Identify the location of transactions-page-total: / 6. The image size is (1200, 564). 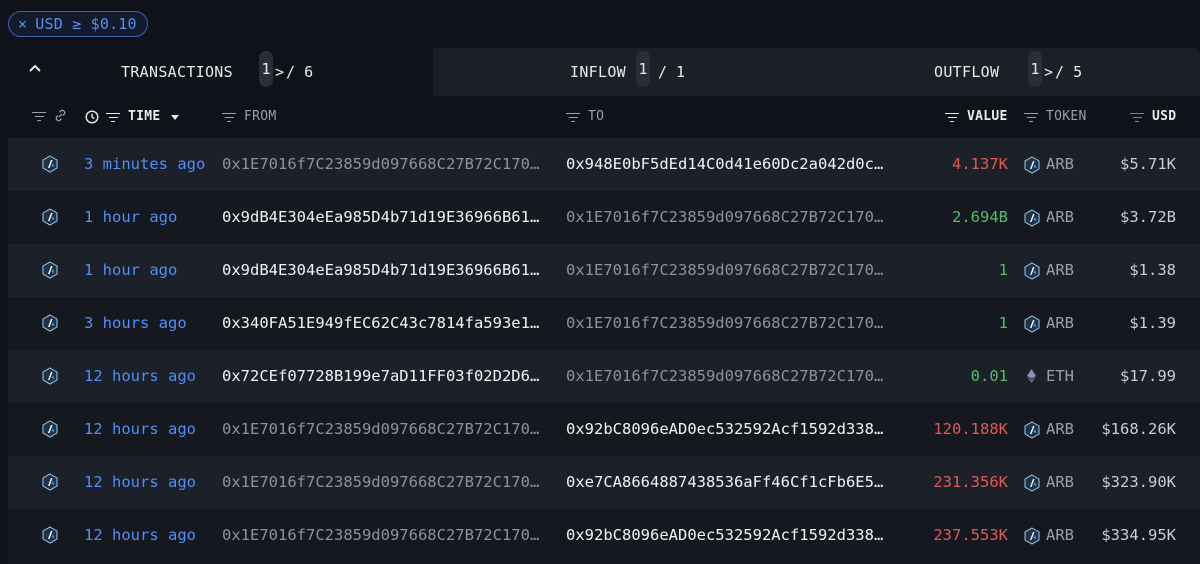
(300, 72).